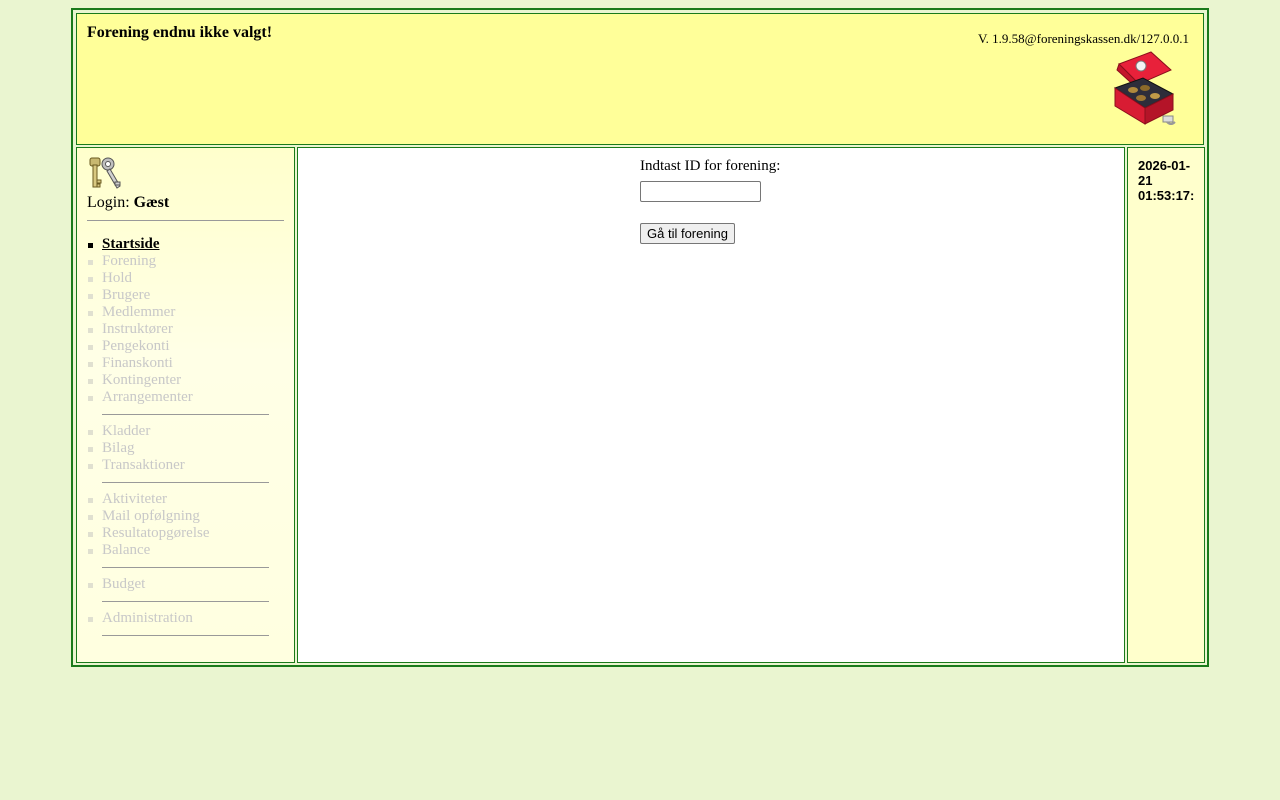  What do you see at coordinates (187, 261) in the screenshot?
I see `menu-item-forening: Forening` at bounding box center [187, 261].